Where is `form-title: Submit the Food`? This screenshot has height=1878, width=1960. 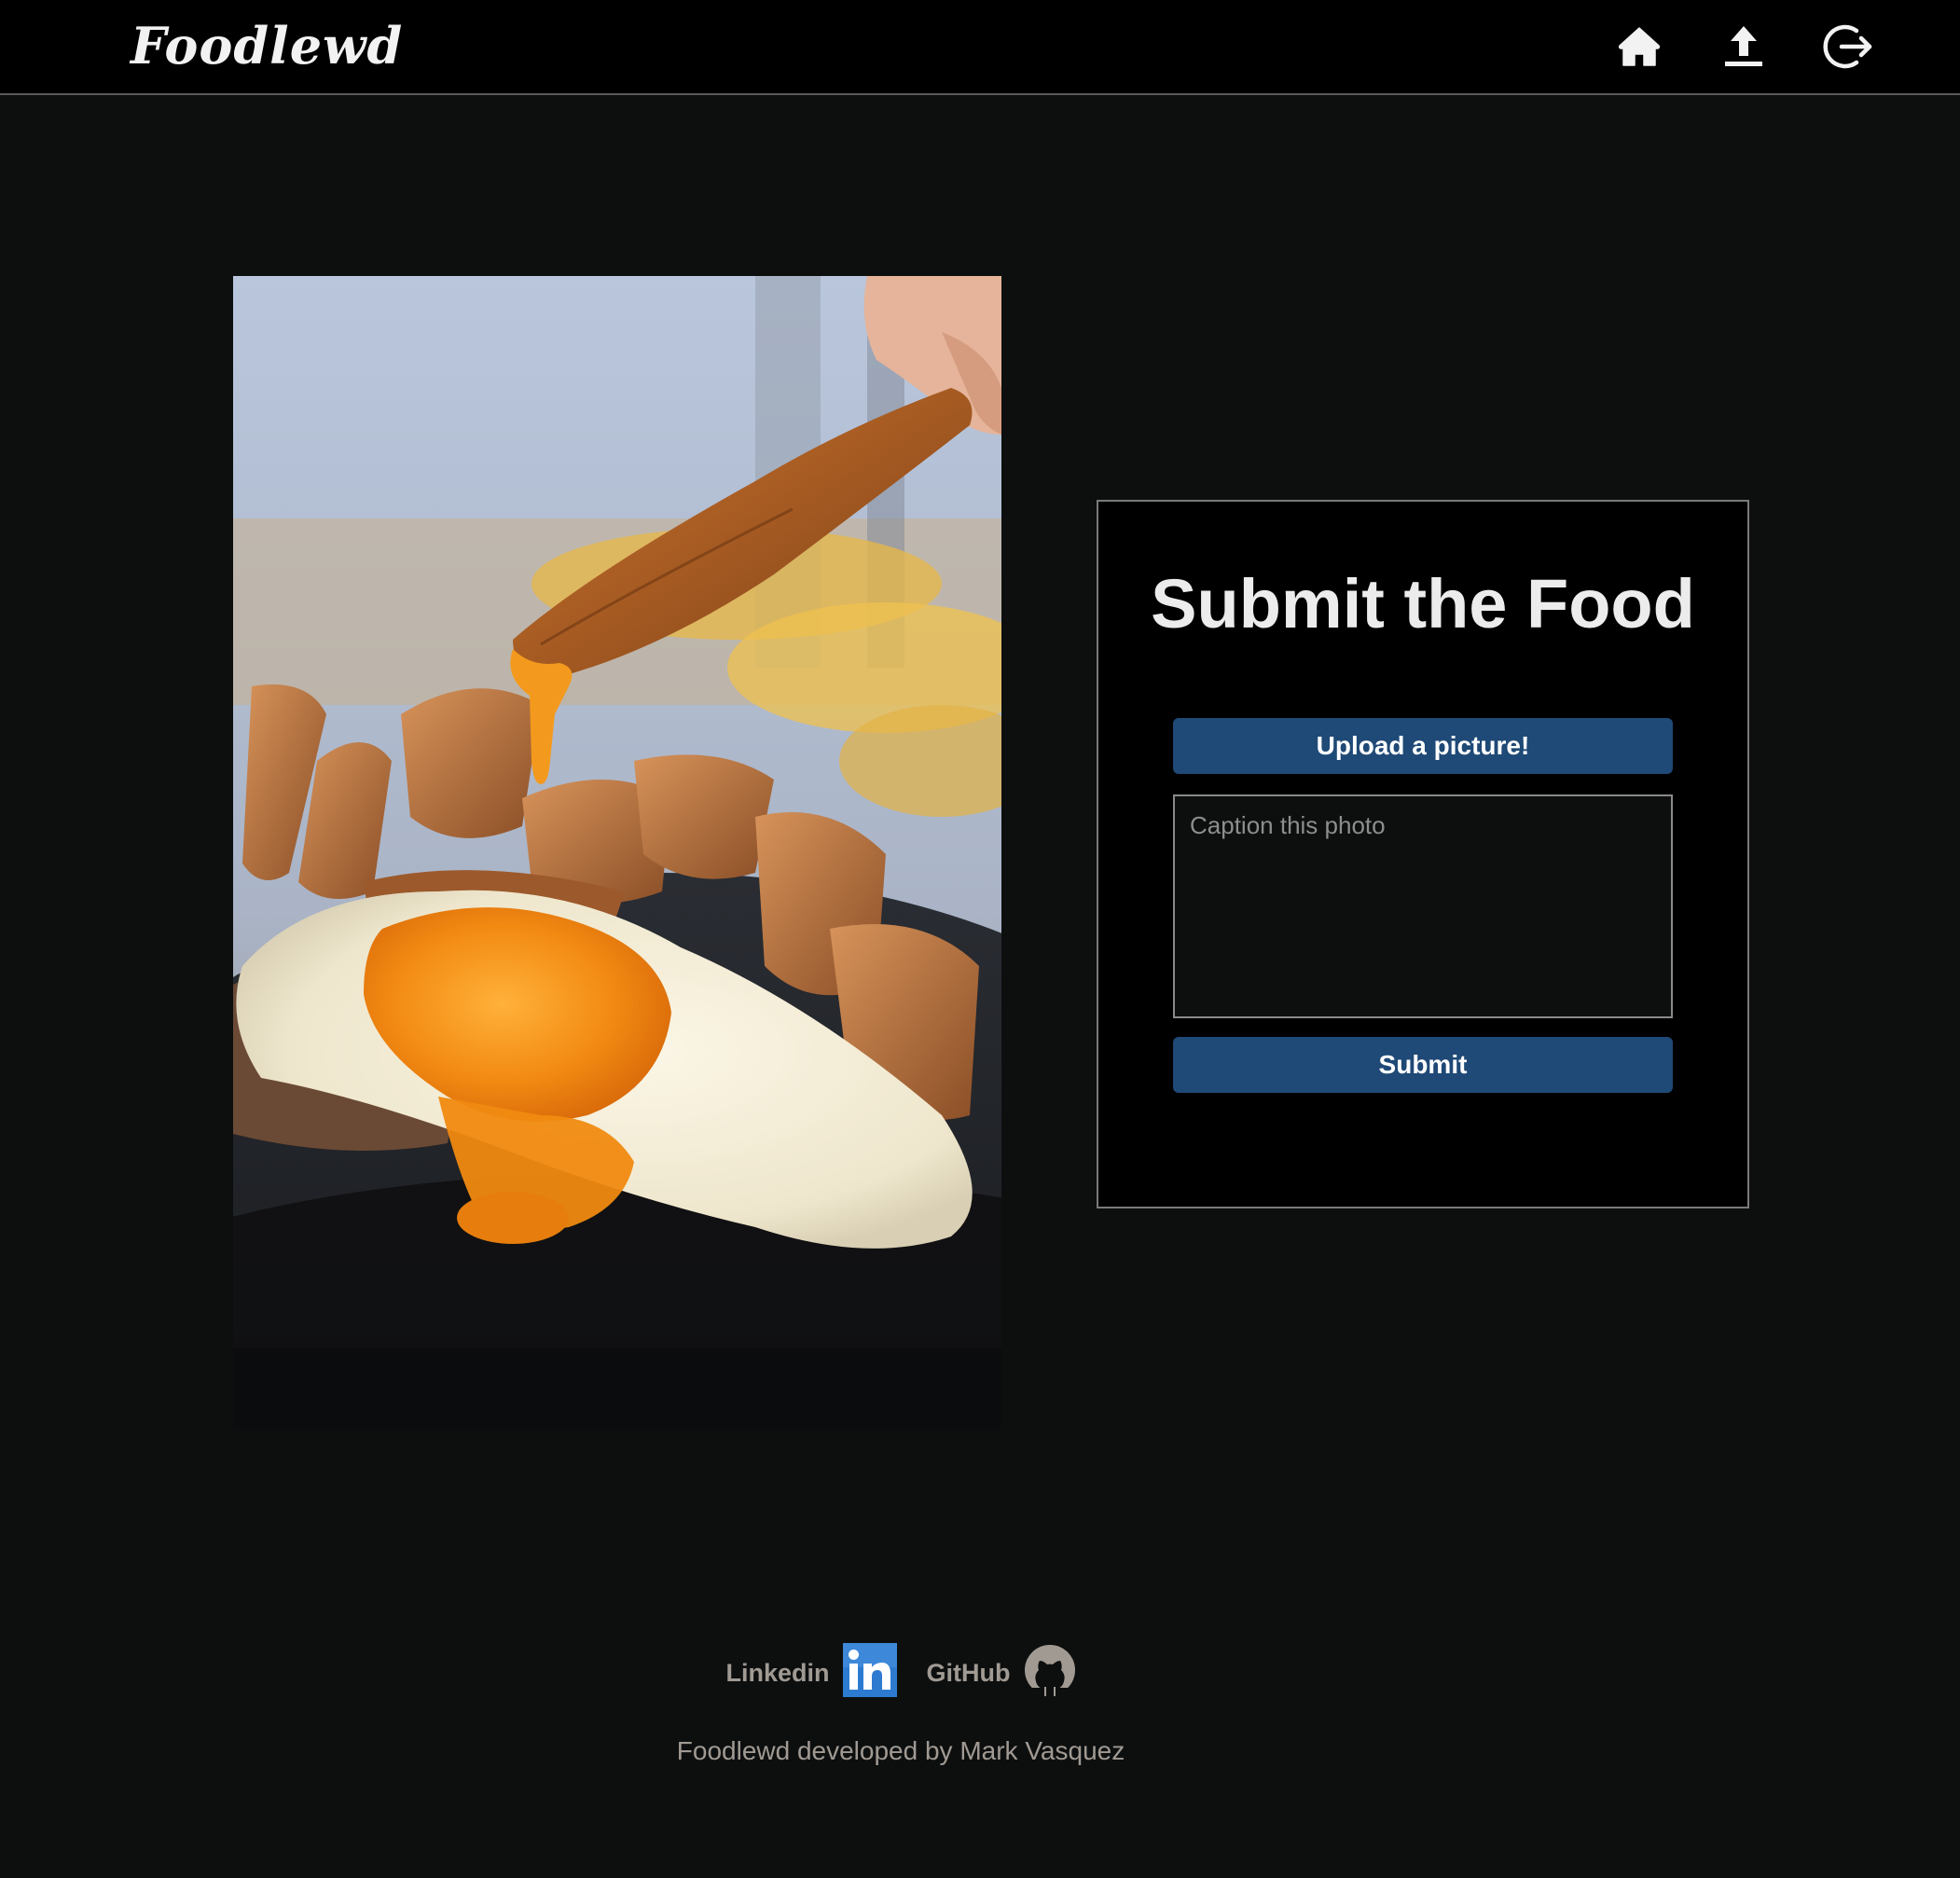
form-title: Submit the Food is located at coordinates (1423, 603).